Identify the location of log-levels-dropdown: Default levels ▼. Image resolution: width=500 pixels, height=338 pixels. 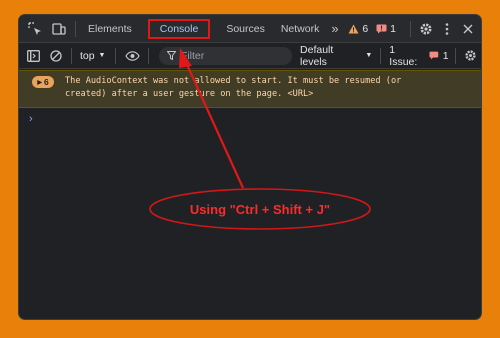
(336, 56).